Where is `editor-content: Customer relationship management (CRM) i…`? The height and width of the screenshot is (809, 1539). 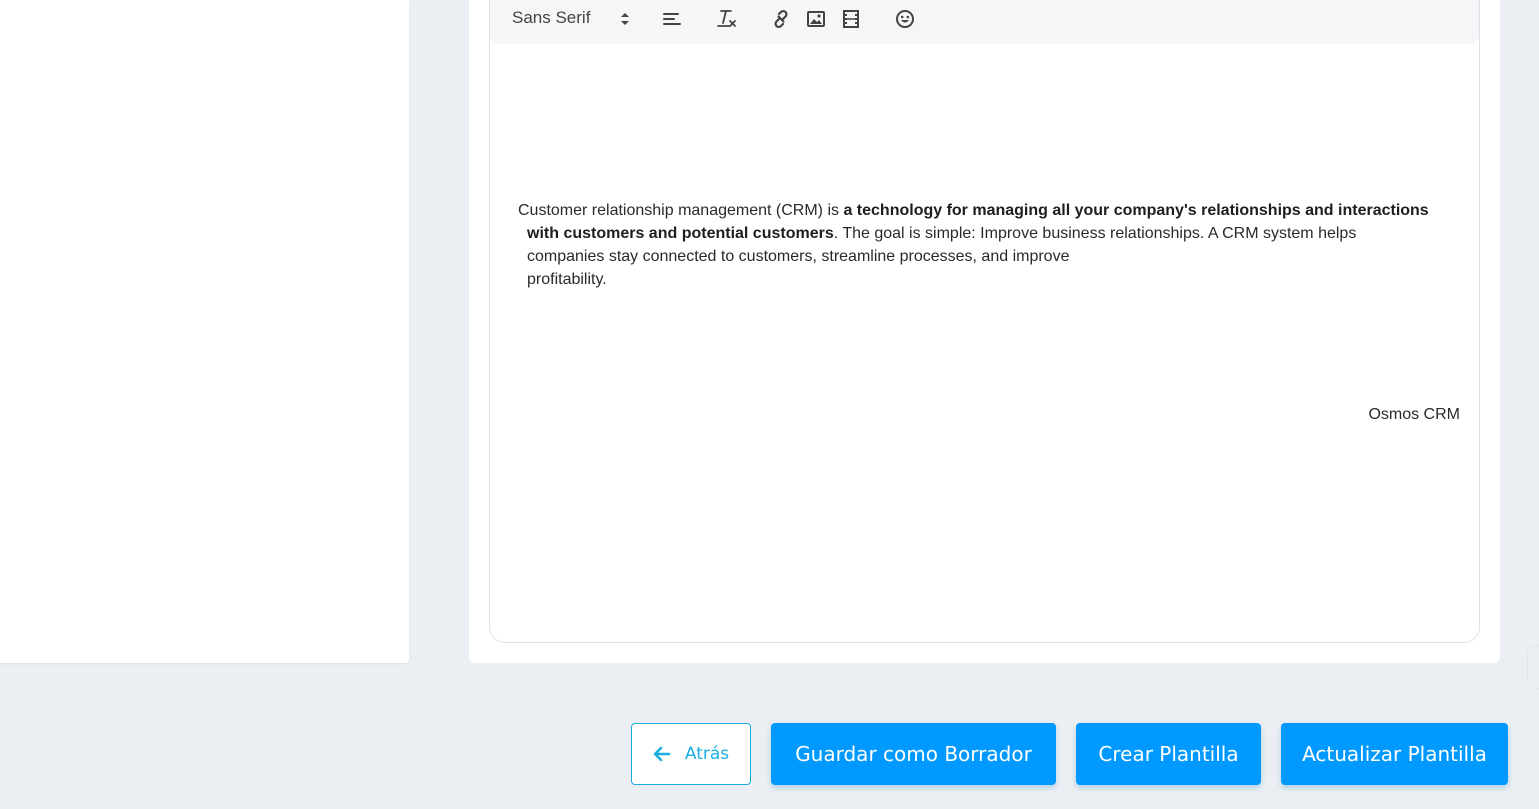
editor-content: Customer relationship management (CRM) i… is located at coordinates (985, 245).